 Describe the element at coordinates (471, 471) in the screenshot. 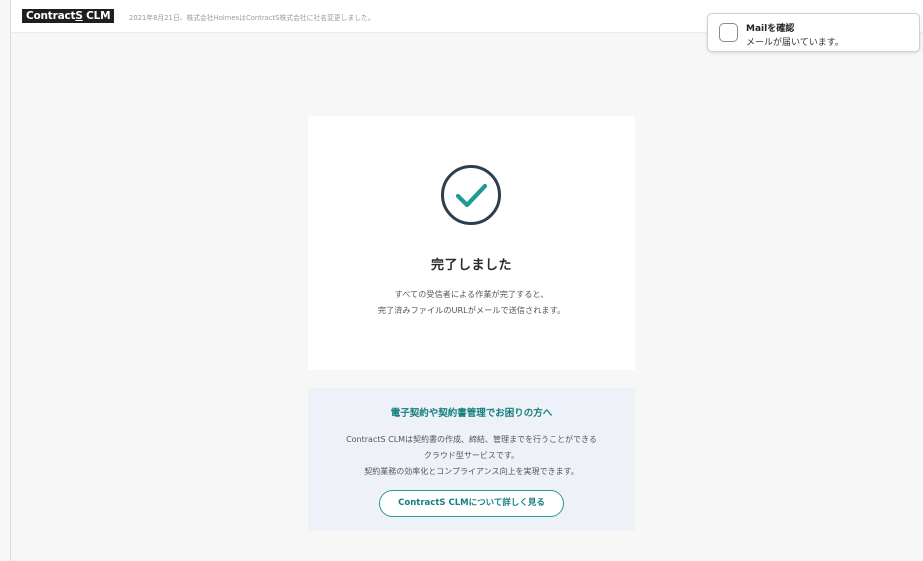

I see `promo-text-line3: 契約業務の効率化とコンプライアンス向上を実現できます。` at that location.